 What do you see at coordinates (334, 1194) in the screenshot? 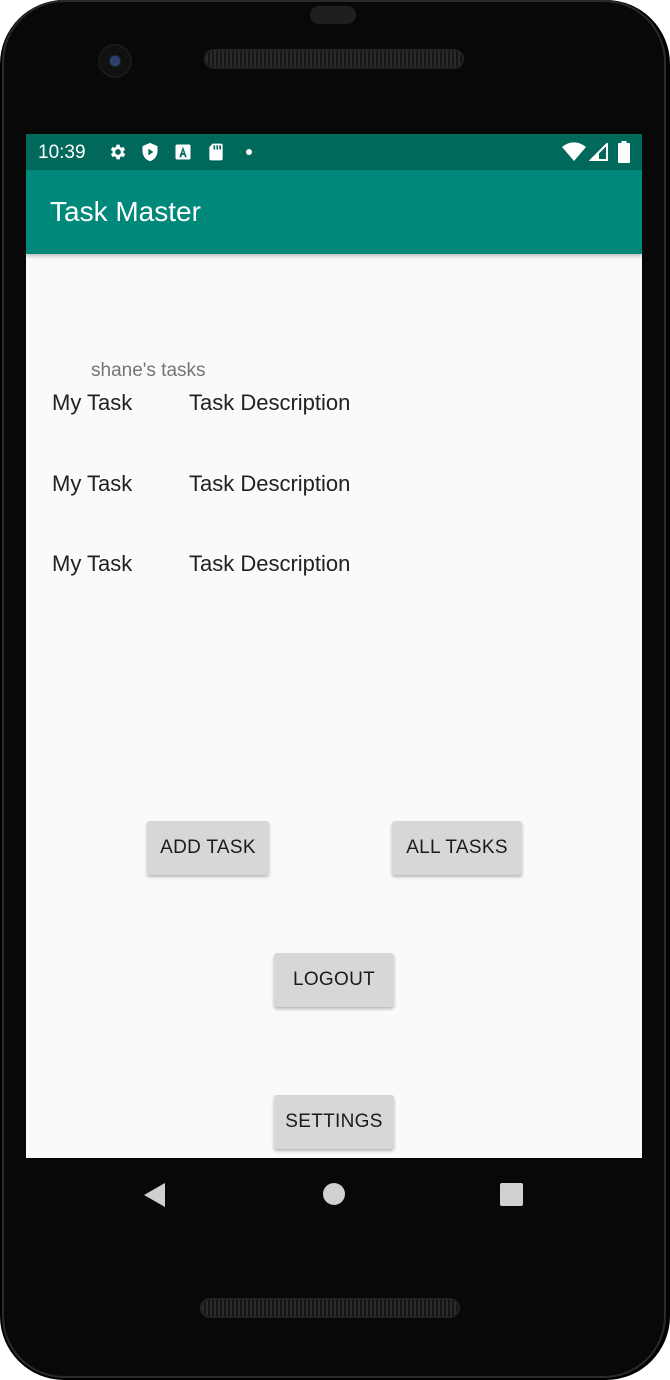
I see `home-icon` at bounding box center [334, 1194].